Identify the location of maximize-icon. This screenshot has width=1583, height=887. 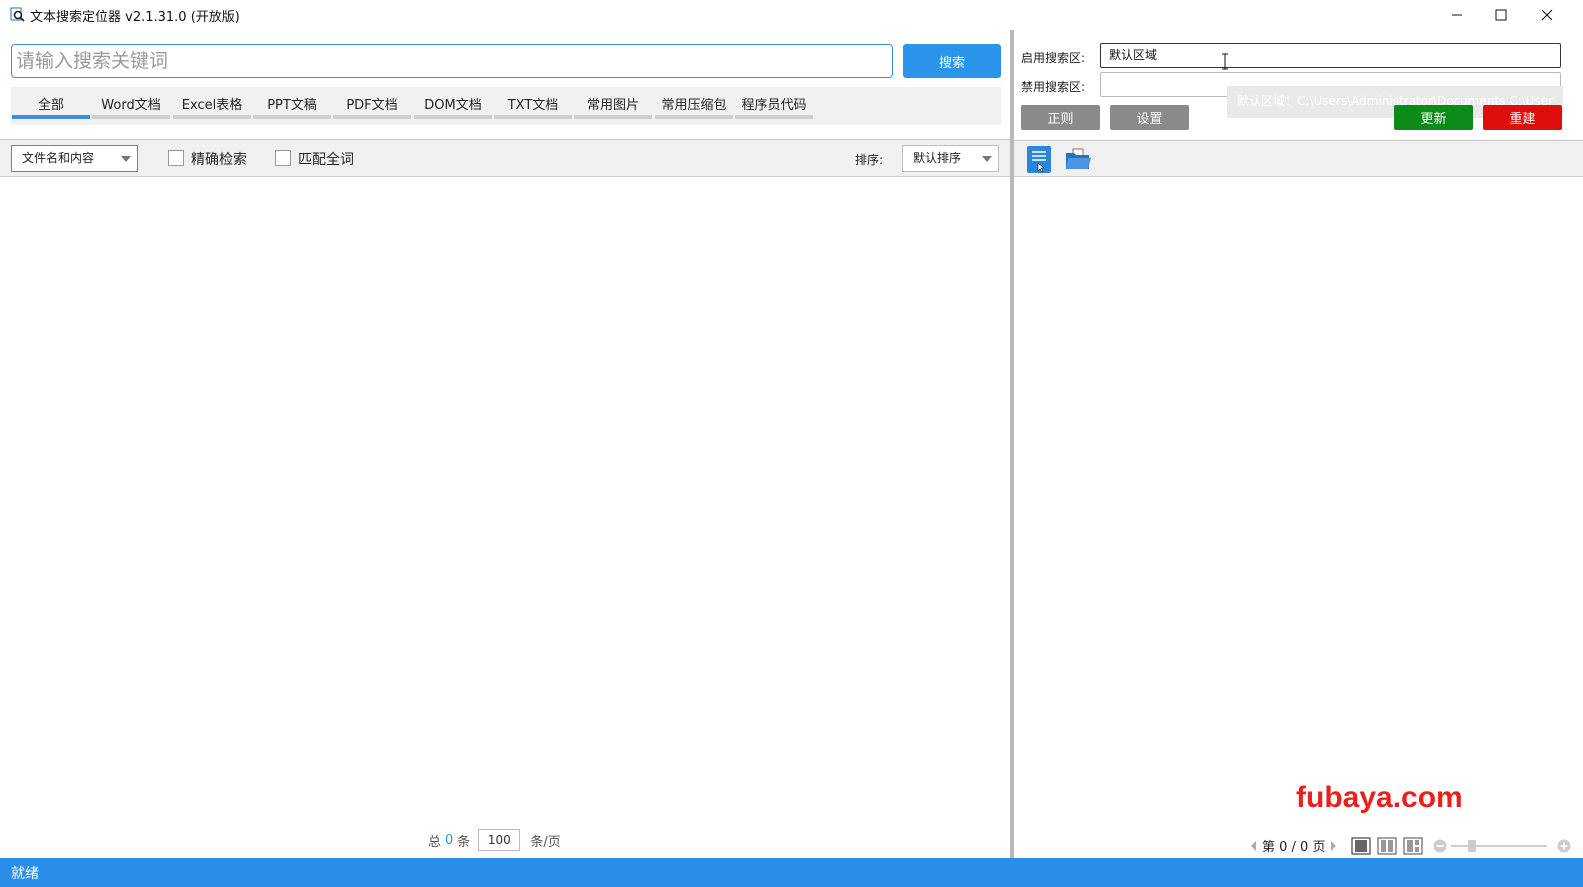
(1501, 15).